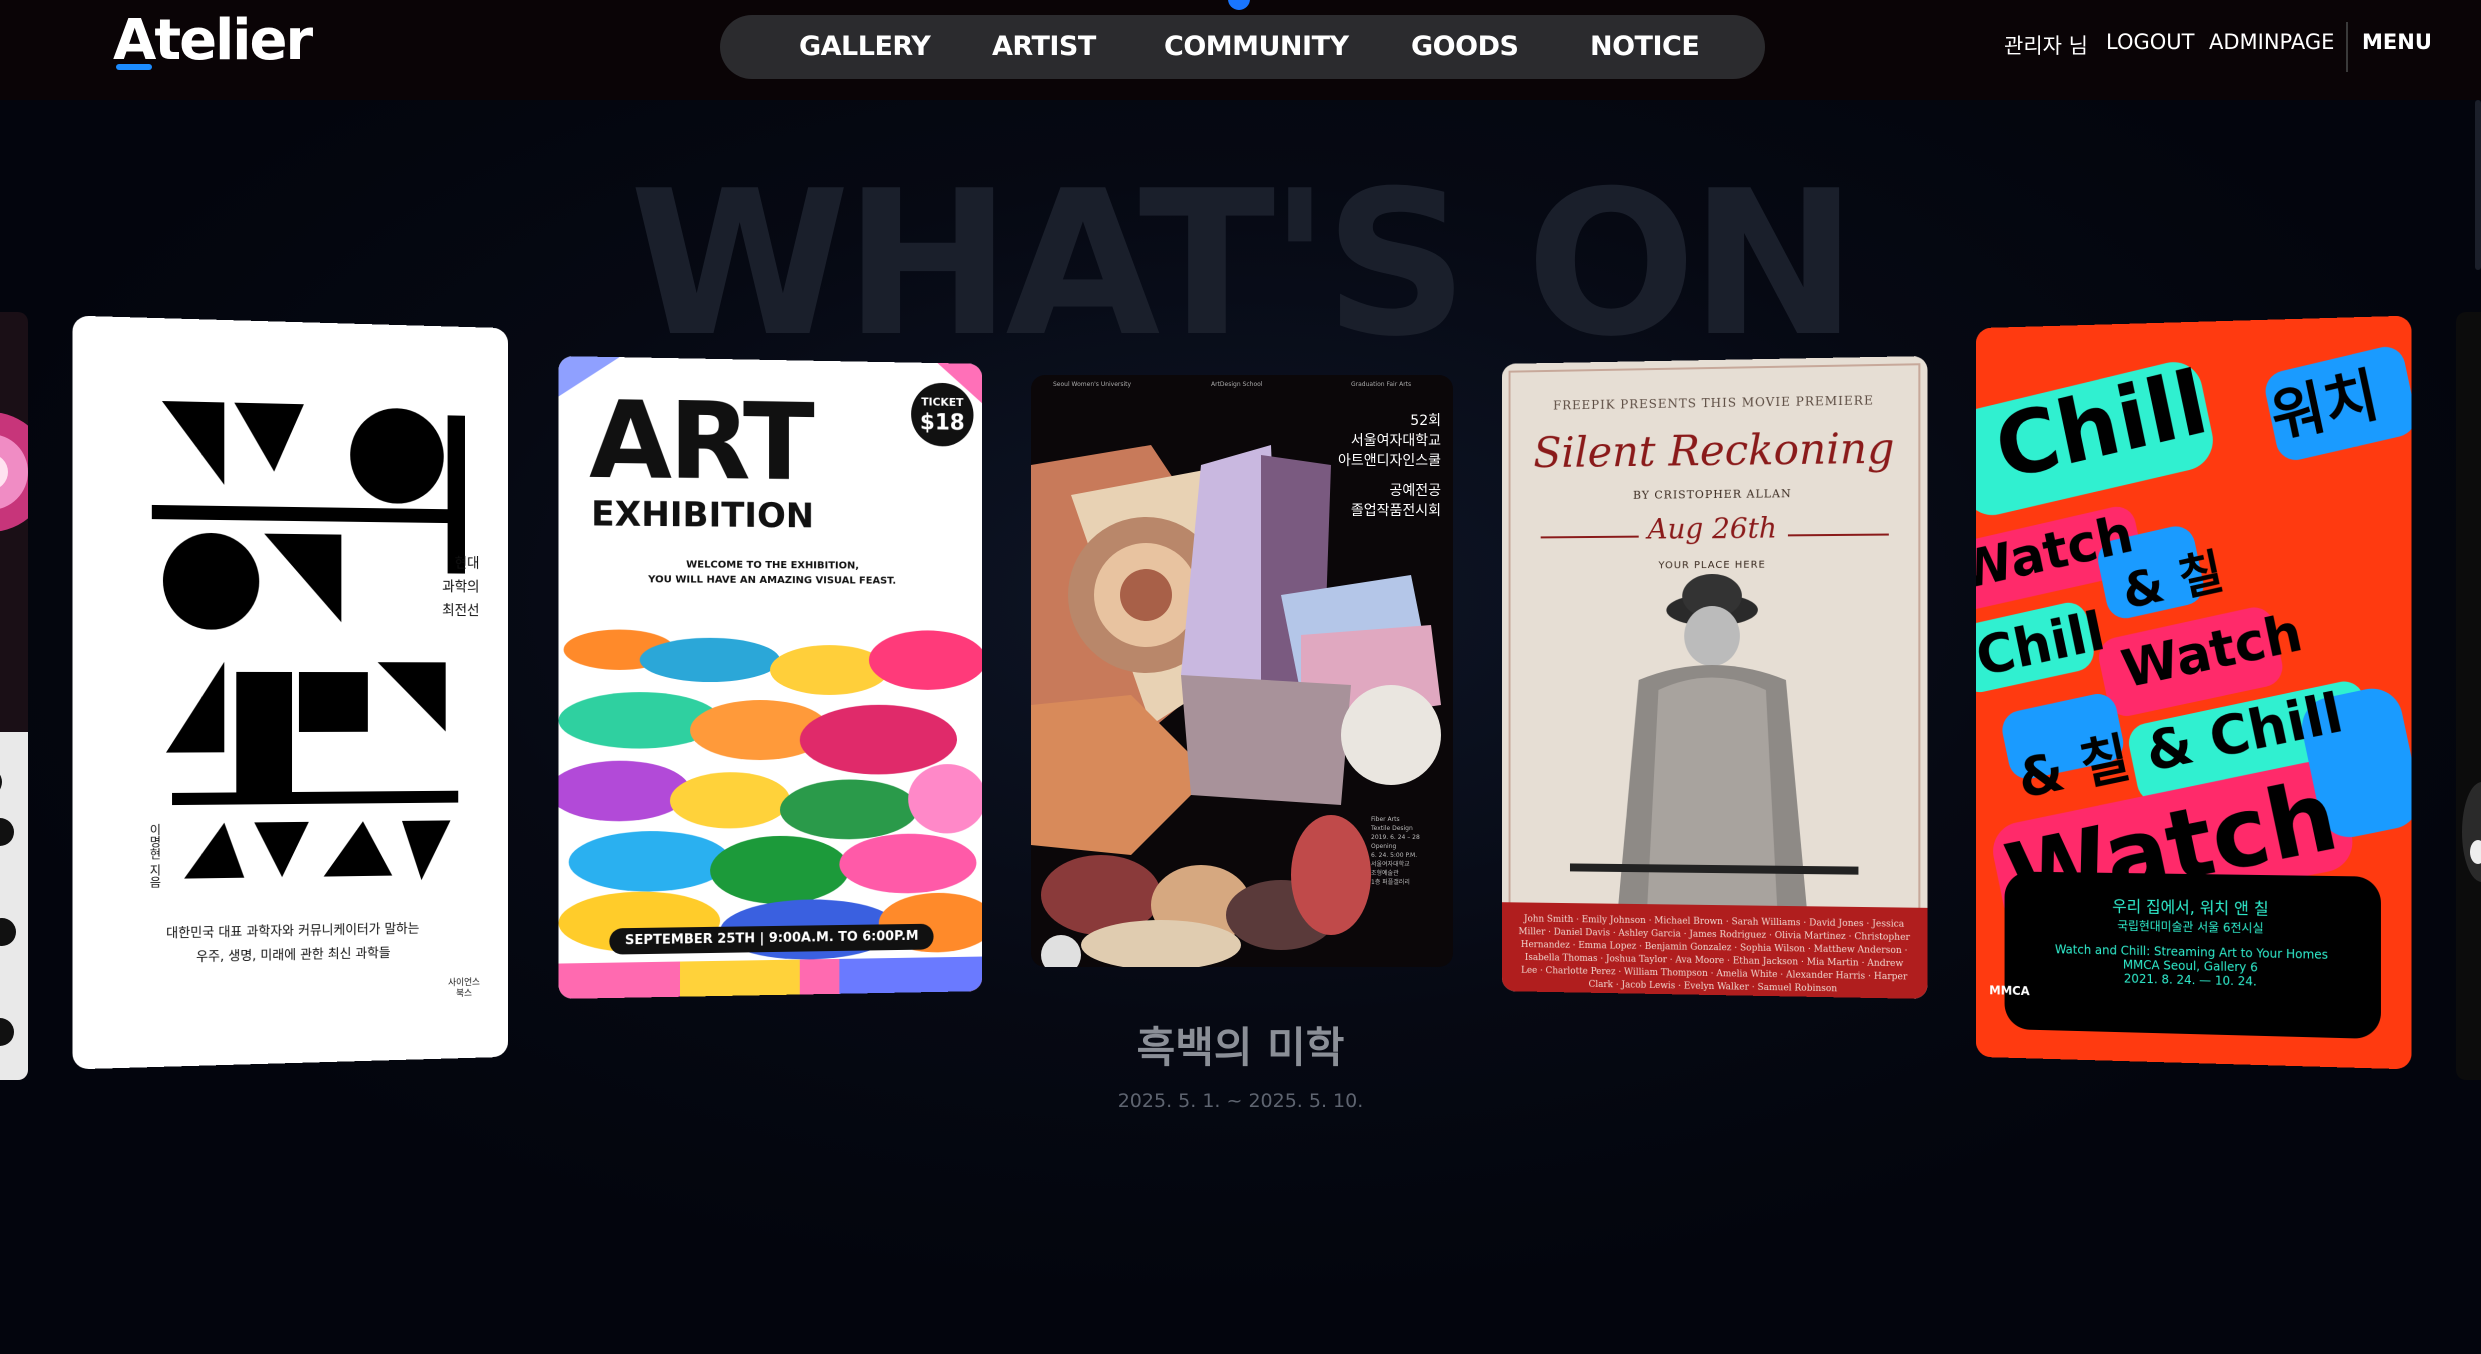 Image resolution: width=2481 pixels, height=1354 pixels. What do you see at coordinates (702, 515) in the screenshot?
I see `poster-2-subtitle: EXHIBITION` at bounding box center [702, 515].